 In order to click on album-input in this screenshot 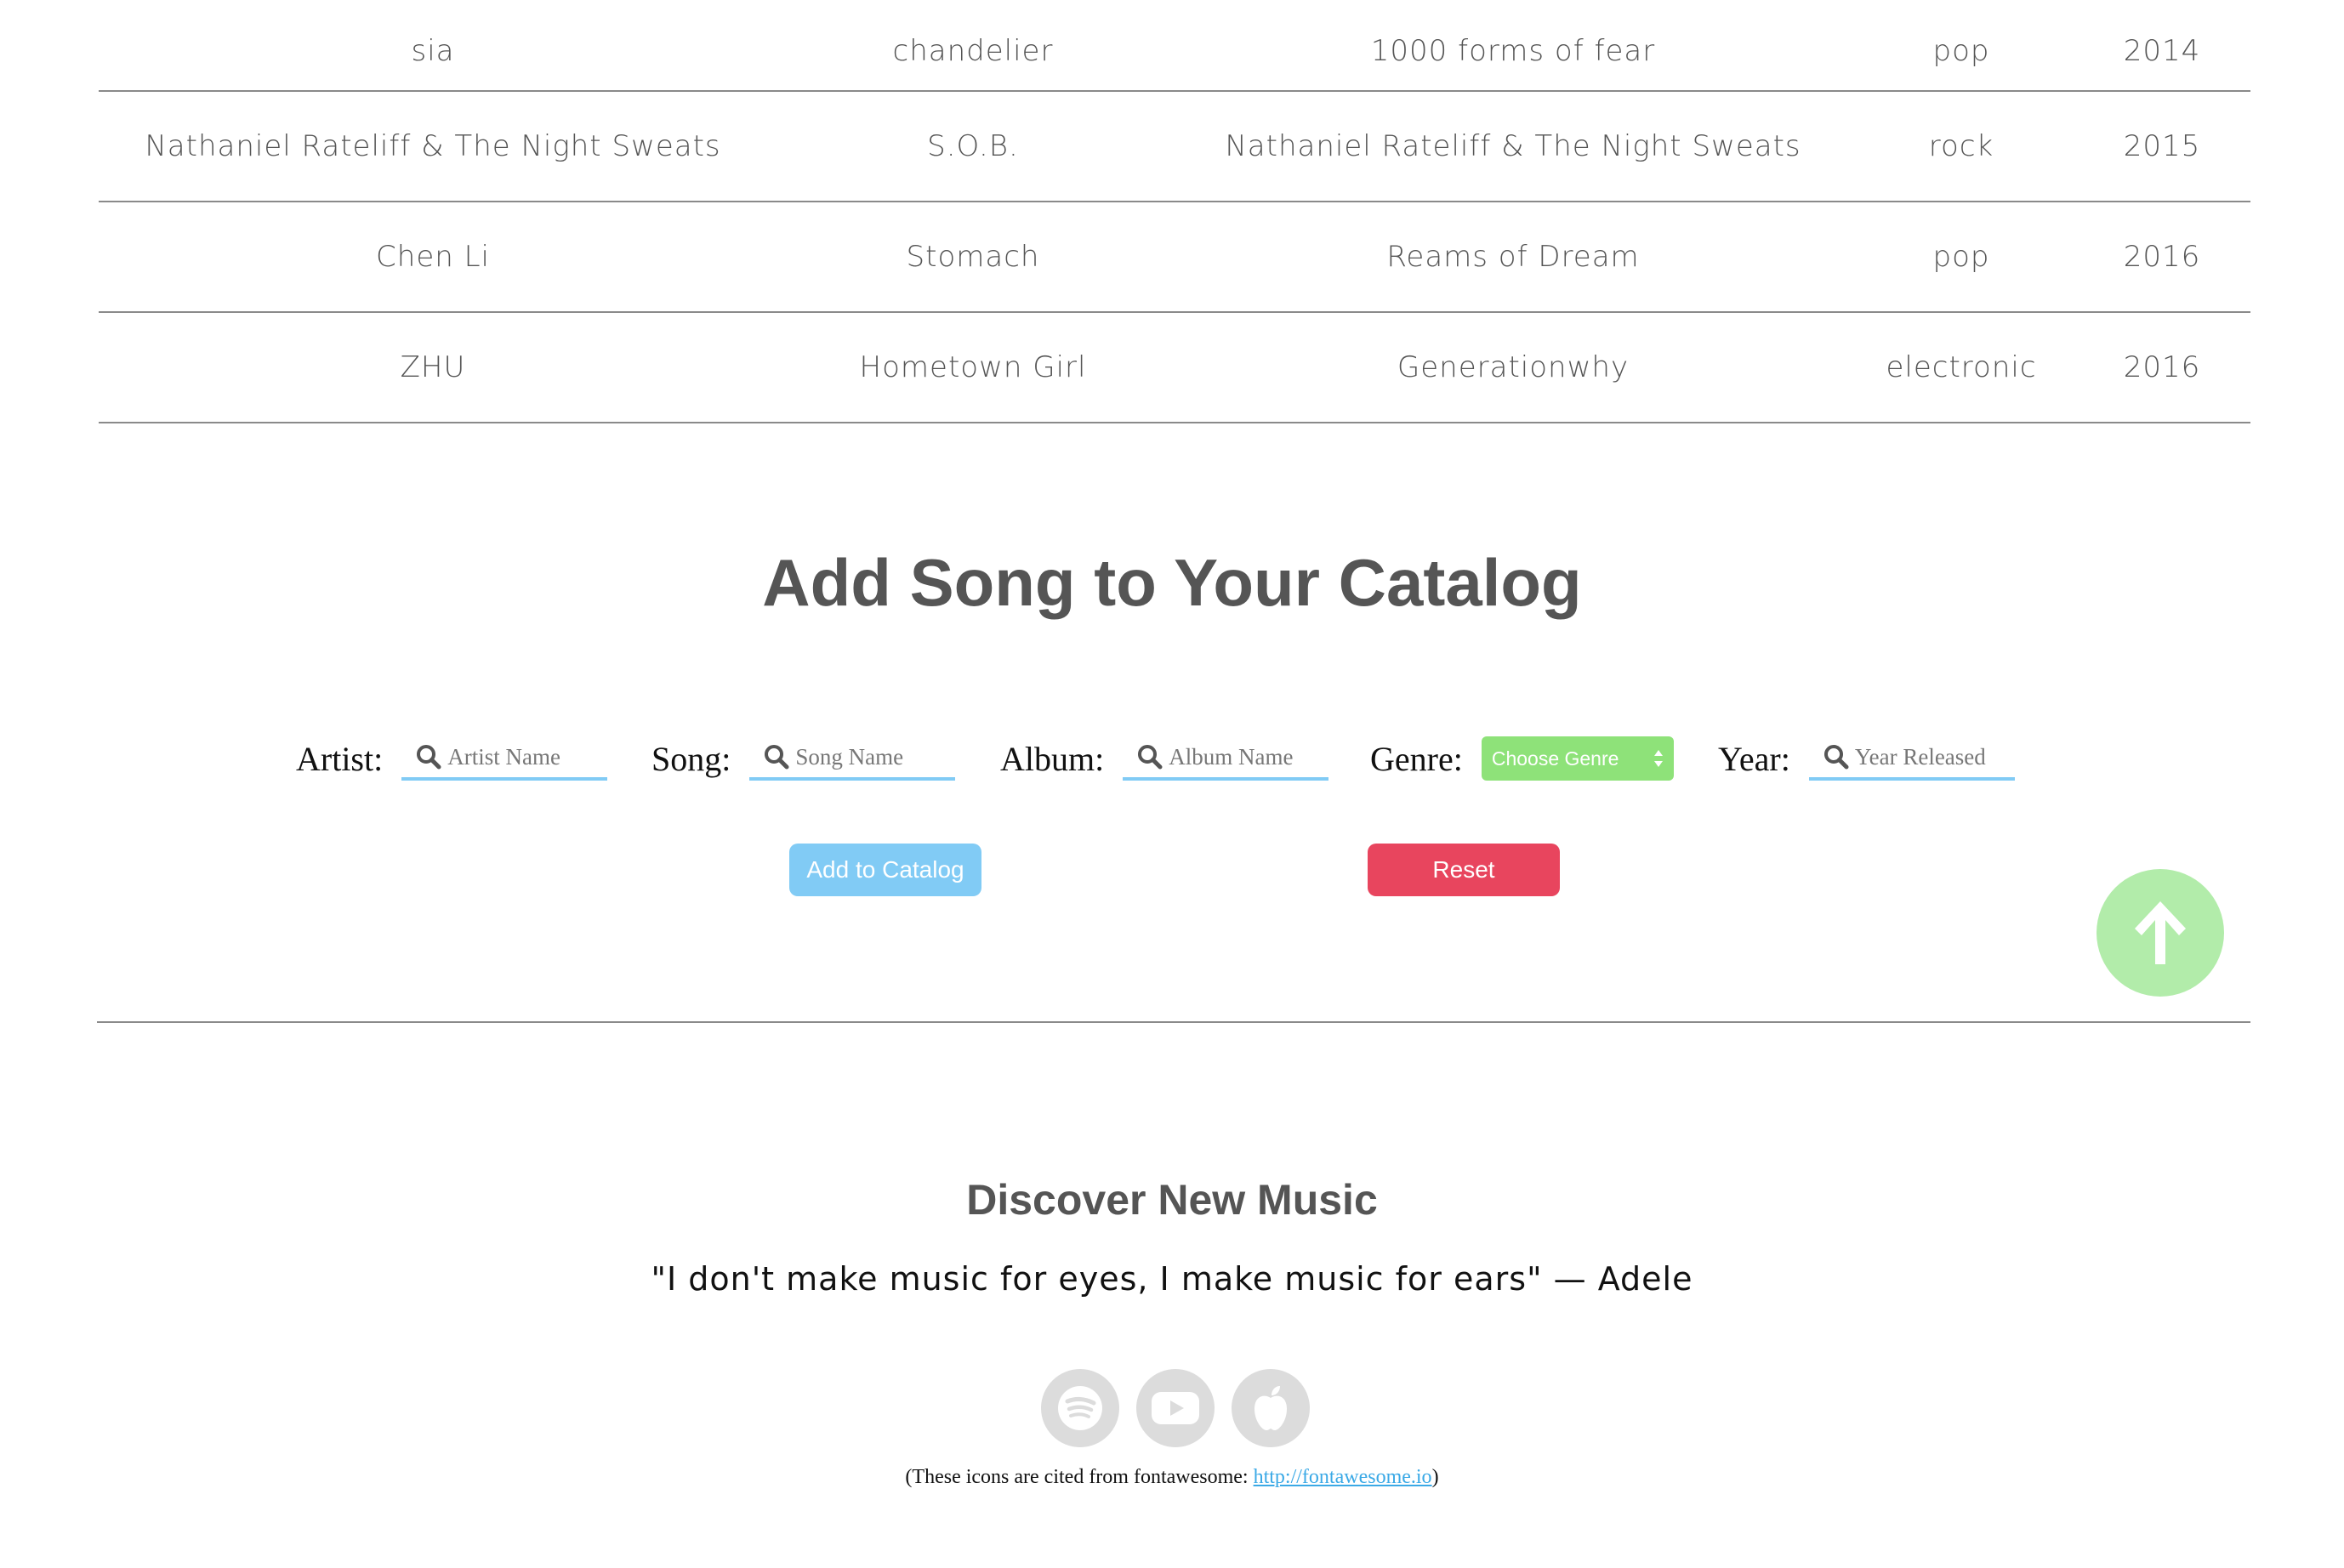, I will do `click(1248, 757)`.